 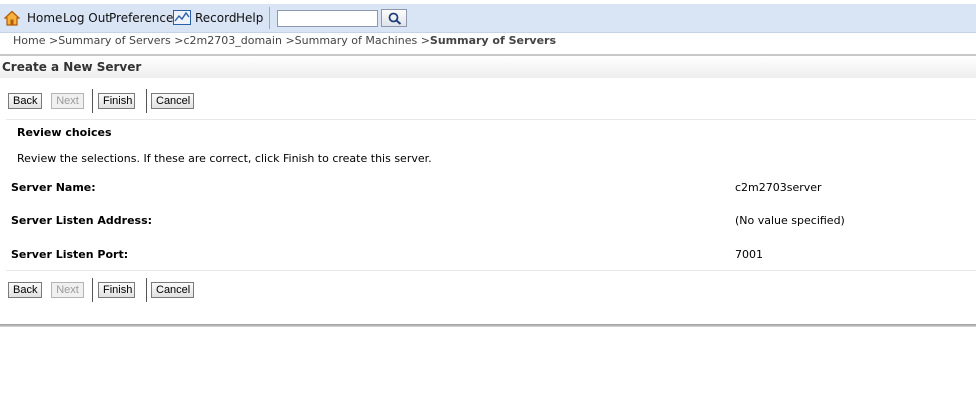 What do you see at coordinates (488, 66) in the screenshot?
I see `panel-header: Create a New Server` at bounding box center [488, 66].